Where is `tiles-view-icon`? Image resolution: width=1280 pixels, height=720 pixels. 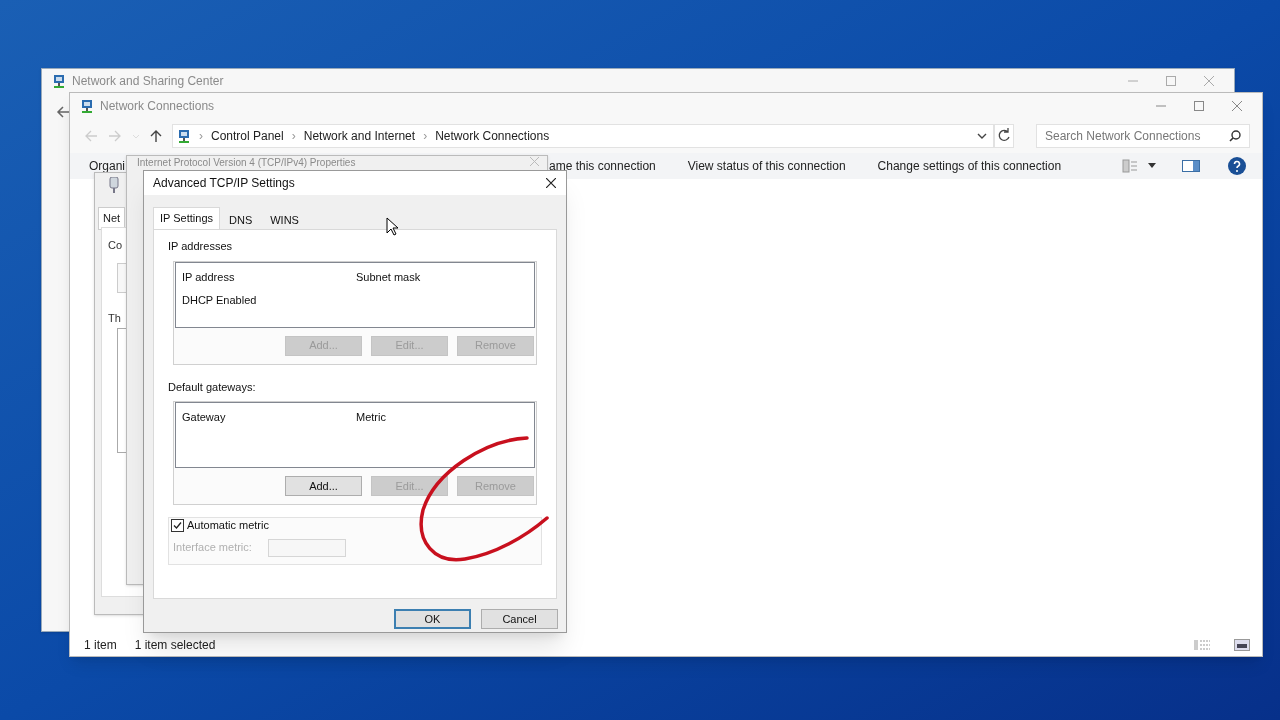 tiles-view-icon is located at coordinates (1242, 645).